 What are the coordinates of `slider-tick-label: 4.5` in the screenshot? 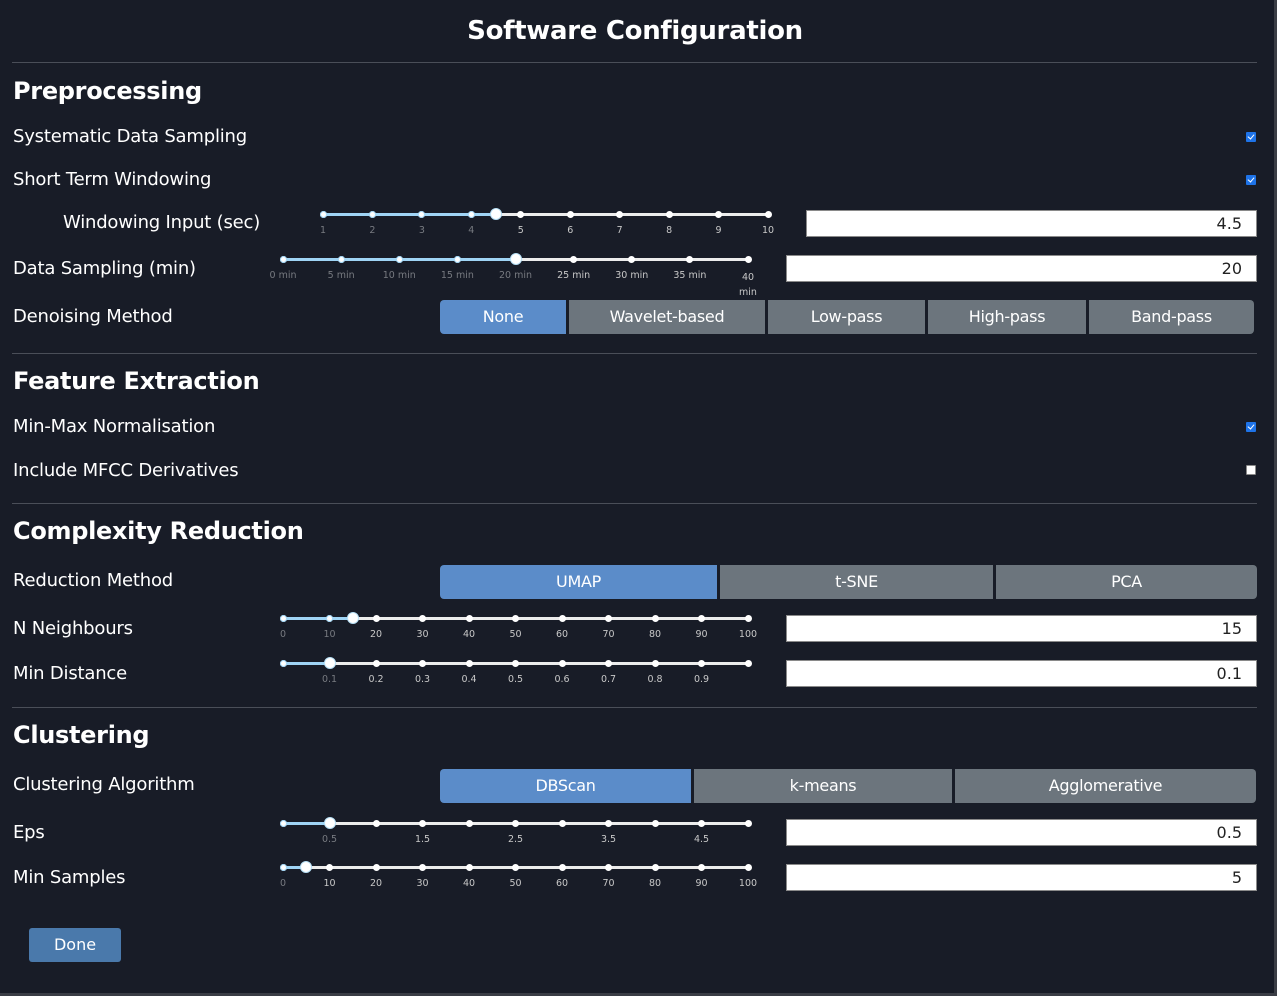 It's located at (701, 839).